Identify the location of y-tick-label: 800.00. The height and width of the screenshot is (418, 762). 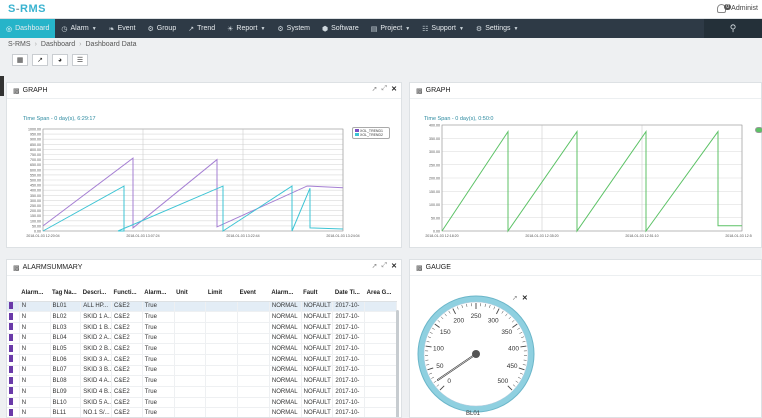
(35, 150).